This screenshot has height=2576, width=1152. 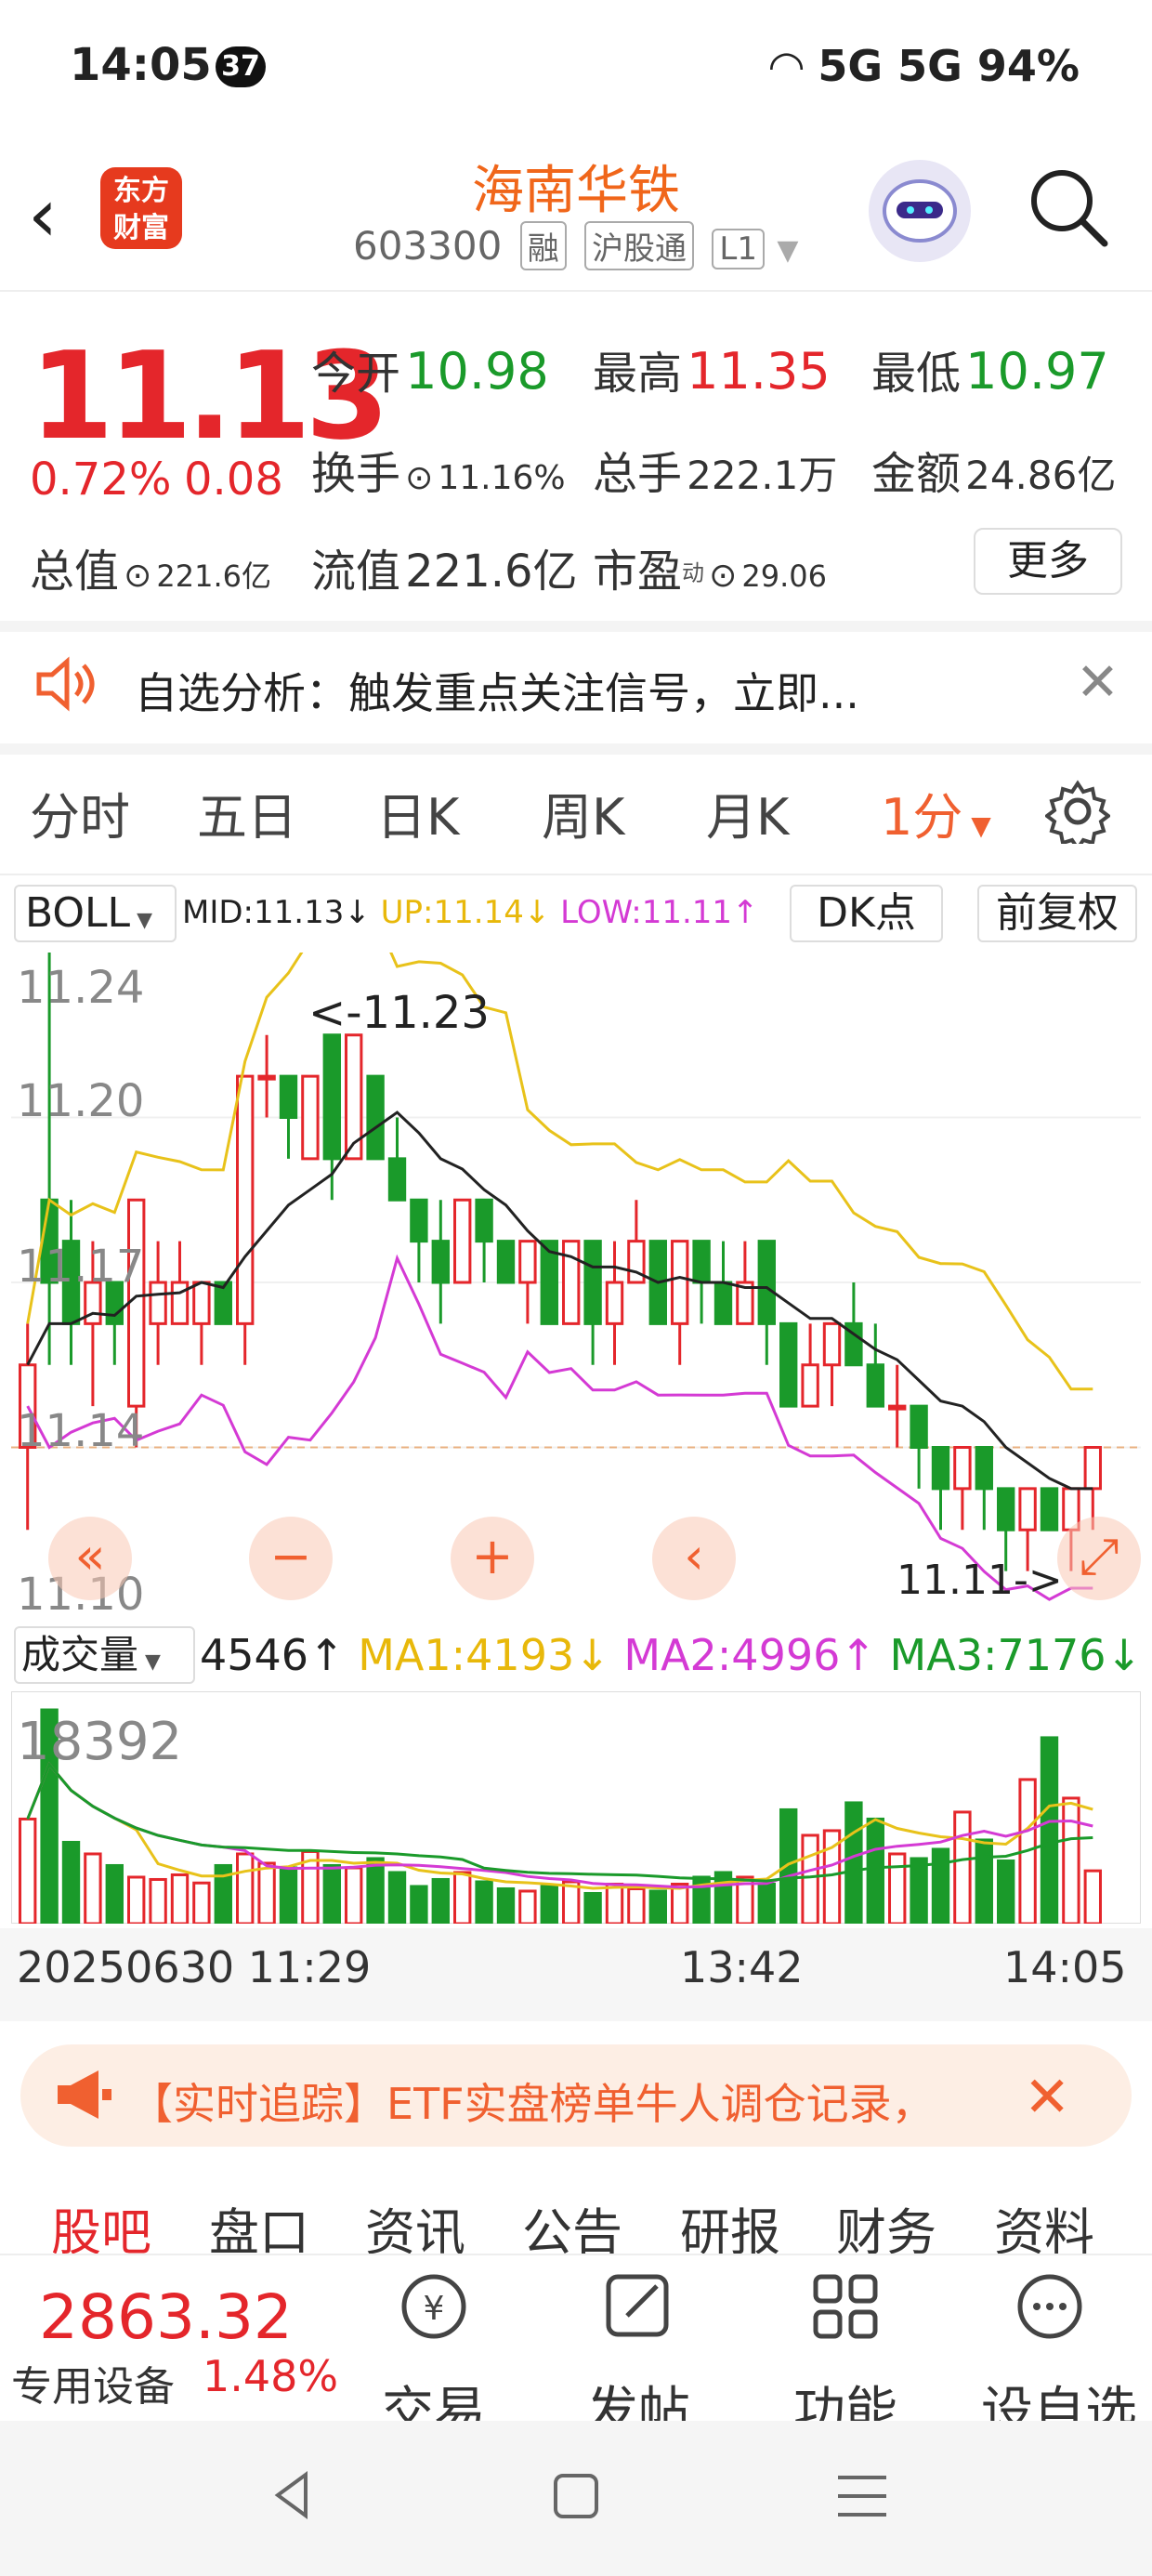 What do you see at coordinates (532, 2101) in the screenshot?
I see `promo-text: 【实时追踪】ETF实盘榜单牛人调仓记录，` at bounding box center [532, 2101].